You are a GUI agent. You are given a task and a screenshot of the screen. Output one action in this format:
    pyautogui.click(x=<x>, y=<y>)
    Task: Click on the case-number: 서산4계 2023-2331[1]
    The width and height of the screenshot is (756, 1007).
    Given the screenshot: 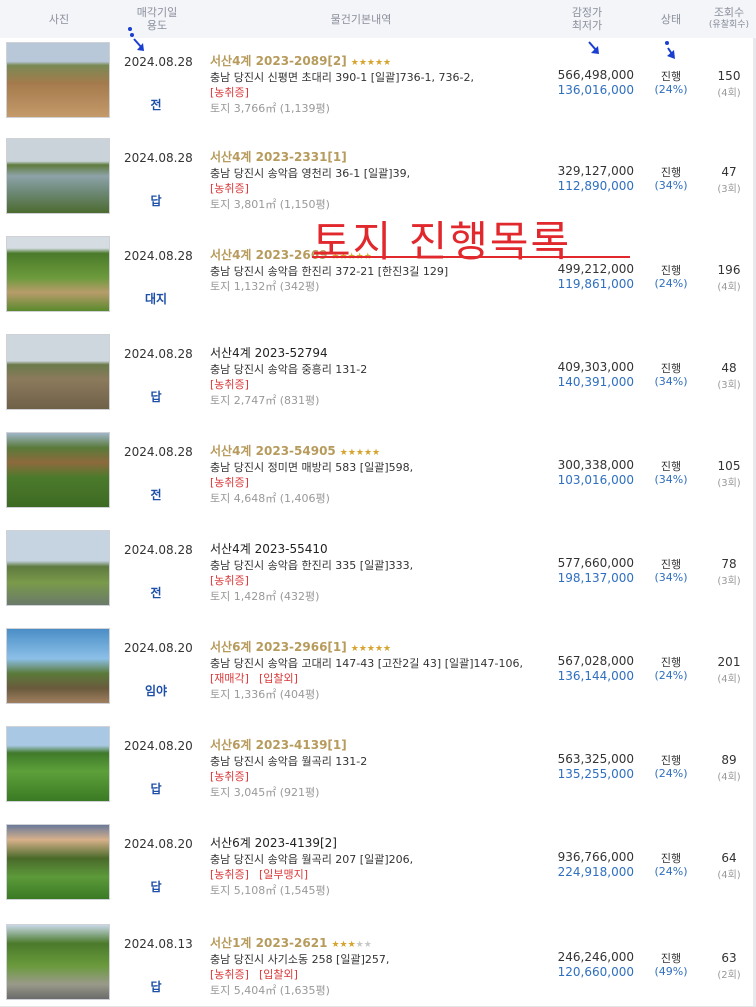 What is the action you would take?
    pyautogui.click(x=278, y=156)
    